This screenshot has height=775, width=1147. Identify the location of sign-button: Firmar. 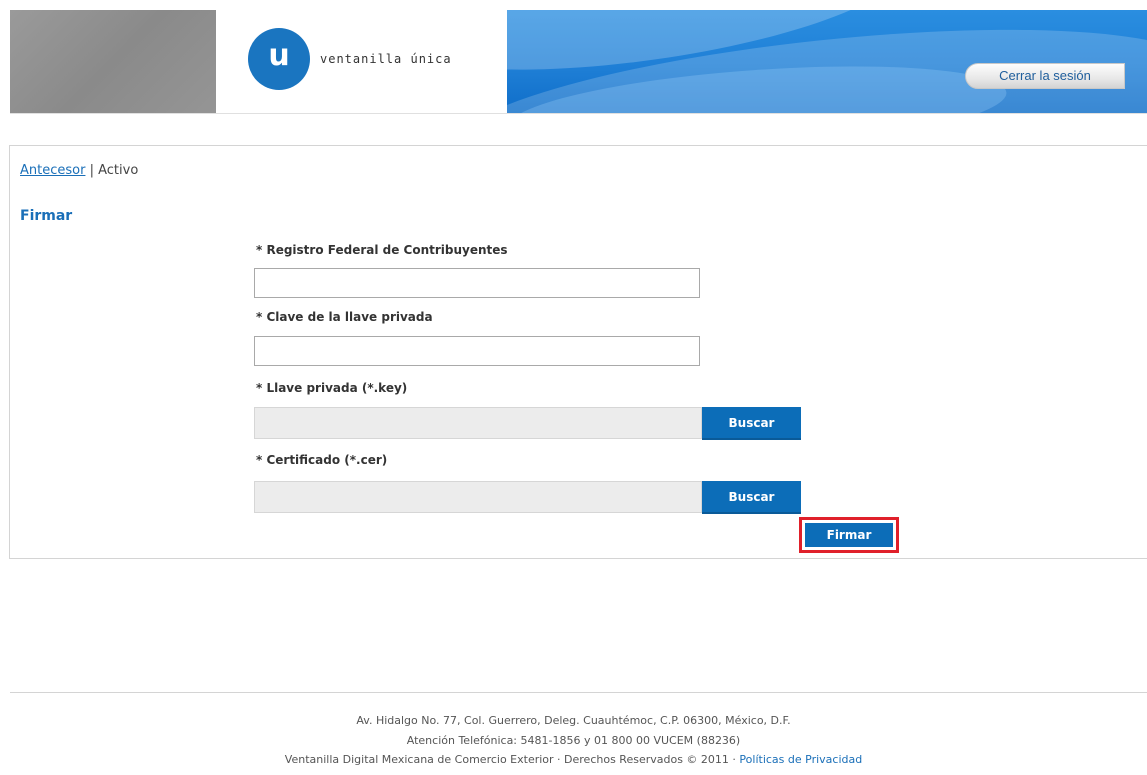
(849, 535).